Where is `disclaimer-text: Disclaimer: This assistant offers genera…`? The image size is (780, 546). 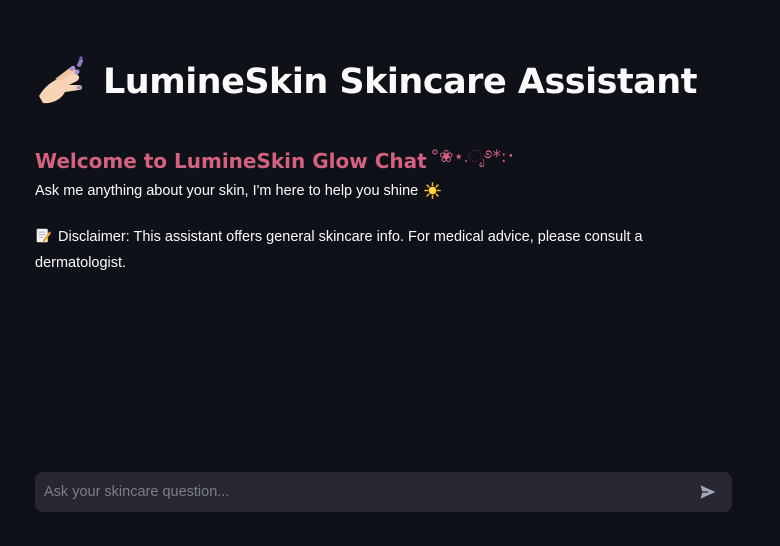
disclaimer-text: Disclaimer: This assistant offers genera… is located at coordinates (339, 250).